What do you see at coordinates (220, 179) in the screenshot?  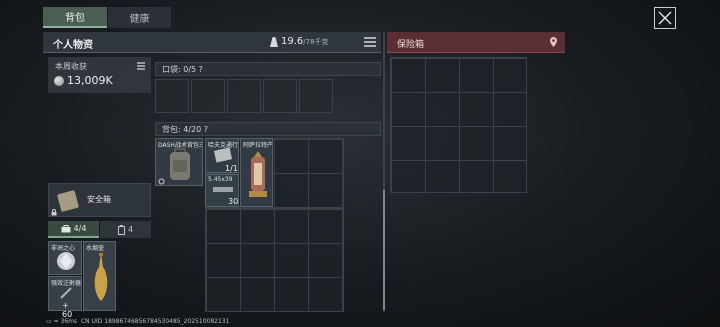 I see `item-name: 5.45x39` at bounding box center [220, 179].